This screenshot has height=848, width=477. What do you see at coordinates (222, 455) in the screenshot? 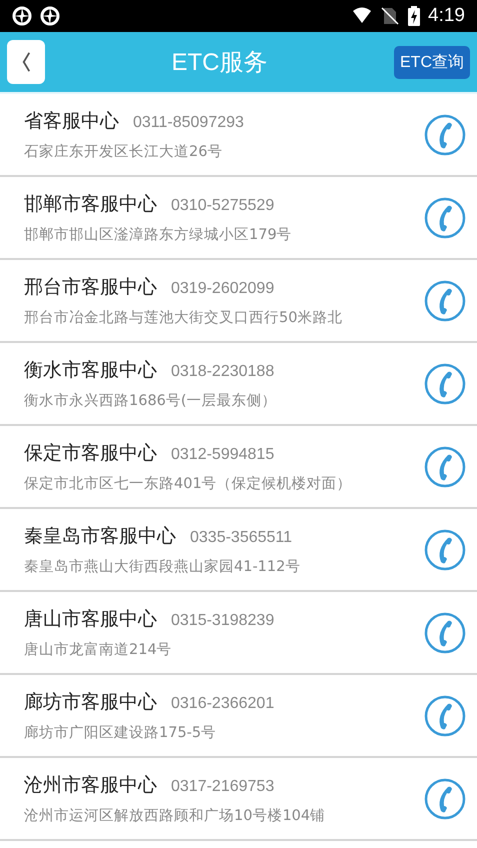
I see `phone-number: 0312-5994815` at bounding box center [222, 455].